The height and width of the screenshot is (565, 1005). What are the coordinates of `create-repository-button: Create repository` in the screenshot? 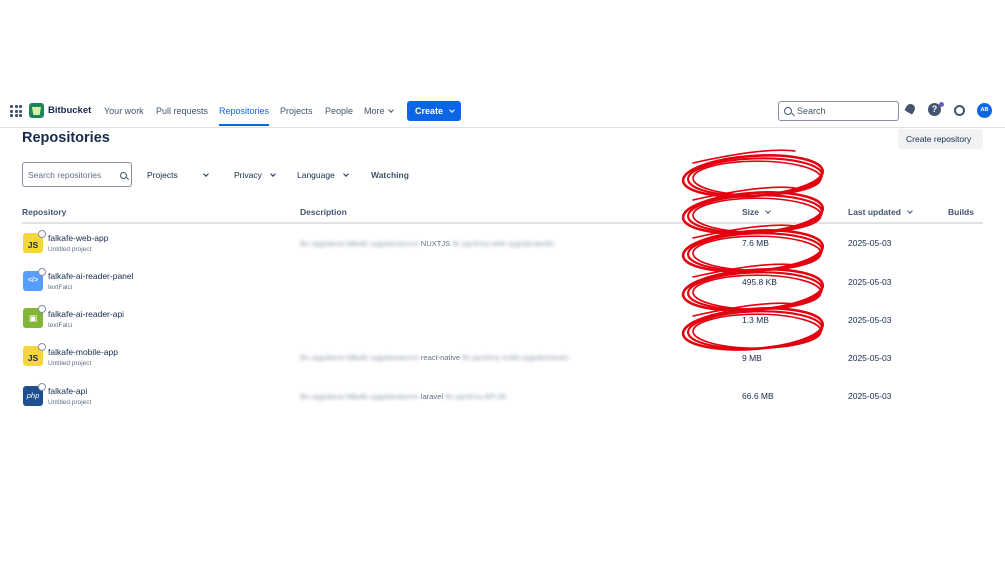 It's located at (940, 139).